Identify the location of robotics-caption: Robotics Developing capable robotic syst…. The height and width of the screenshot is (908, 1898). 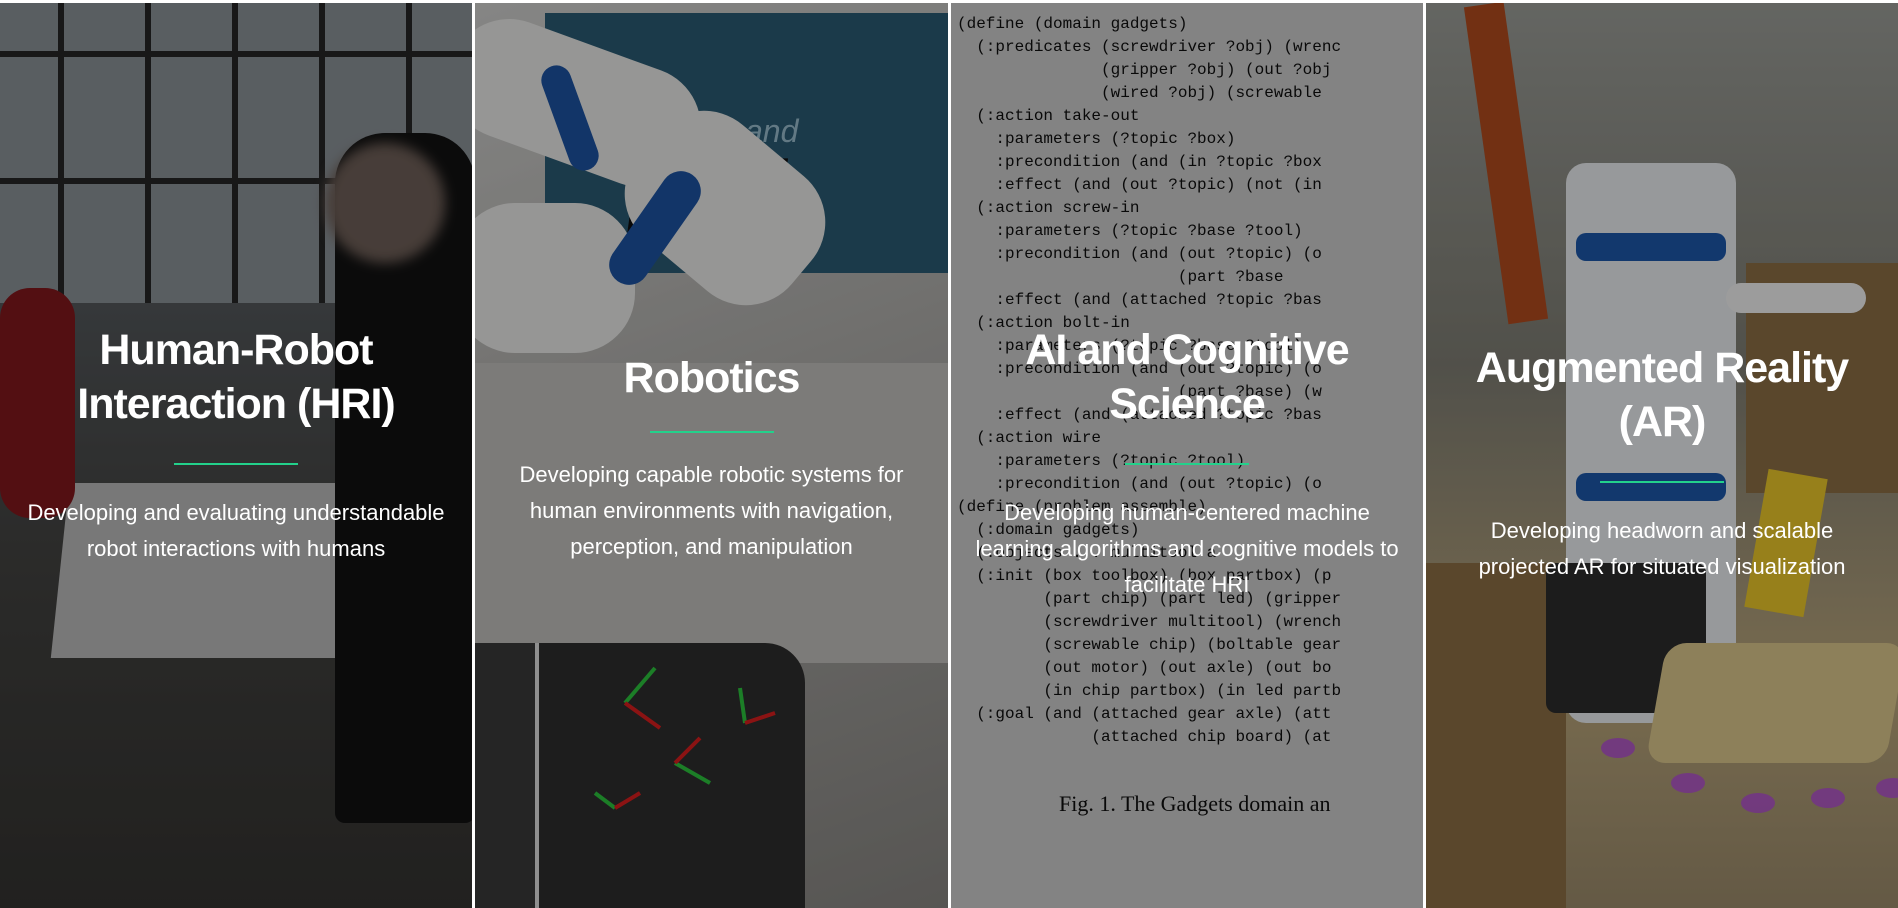
(711, 458).